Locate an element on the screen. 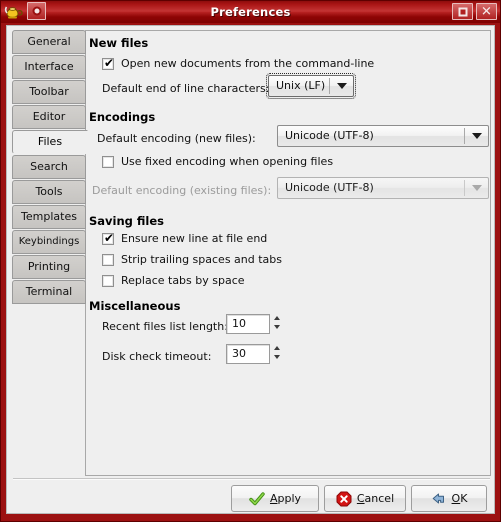 This screenshot has width=501, height=522. titlebar-right-controls: ✕ is located at coordinates (474, 11).